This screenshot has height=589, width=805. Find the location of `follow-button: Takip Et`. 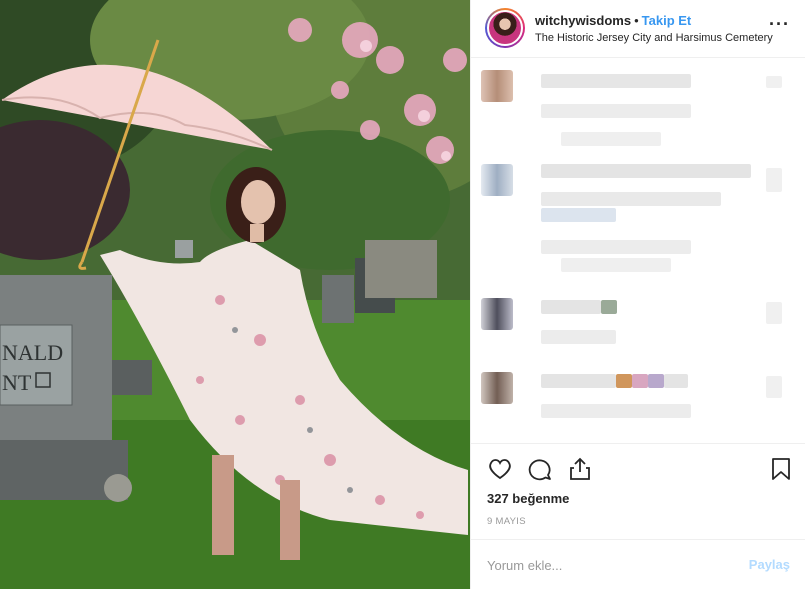

follow-button: Takip Et is located at coordinates (667, 20).